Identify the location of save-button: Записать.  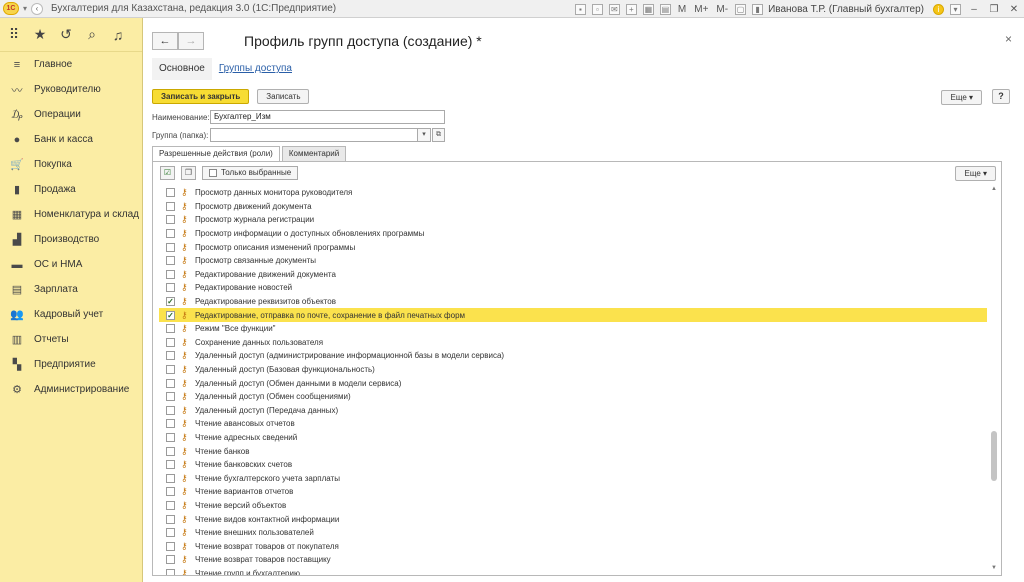
(283, 96).